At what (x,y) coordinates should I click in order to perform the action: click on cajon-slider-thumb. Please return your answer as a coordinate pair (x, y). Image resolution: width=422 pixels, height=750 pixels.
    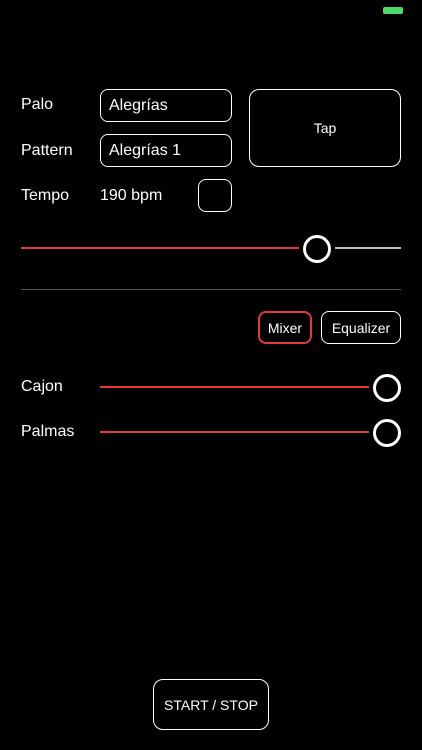
    Looking at the image, I should click on (387, 388).